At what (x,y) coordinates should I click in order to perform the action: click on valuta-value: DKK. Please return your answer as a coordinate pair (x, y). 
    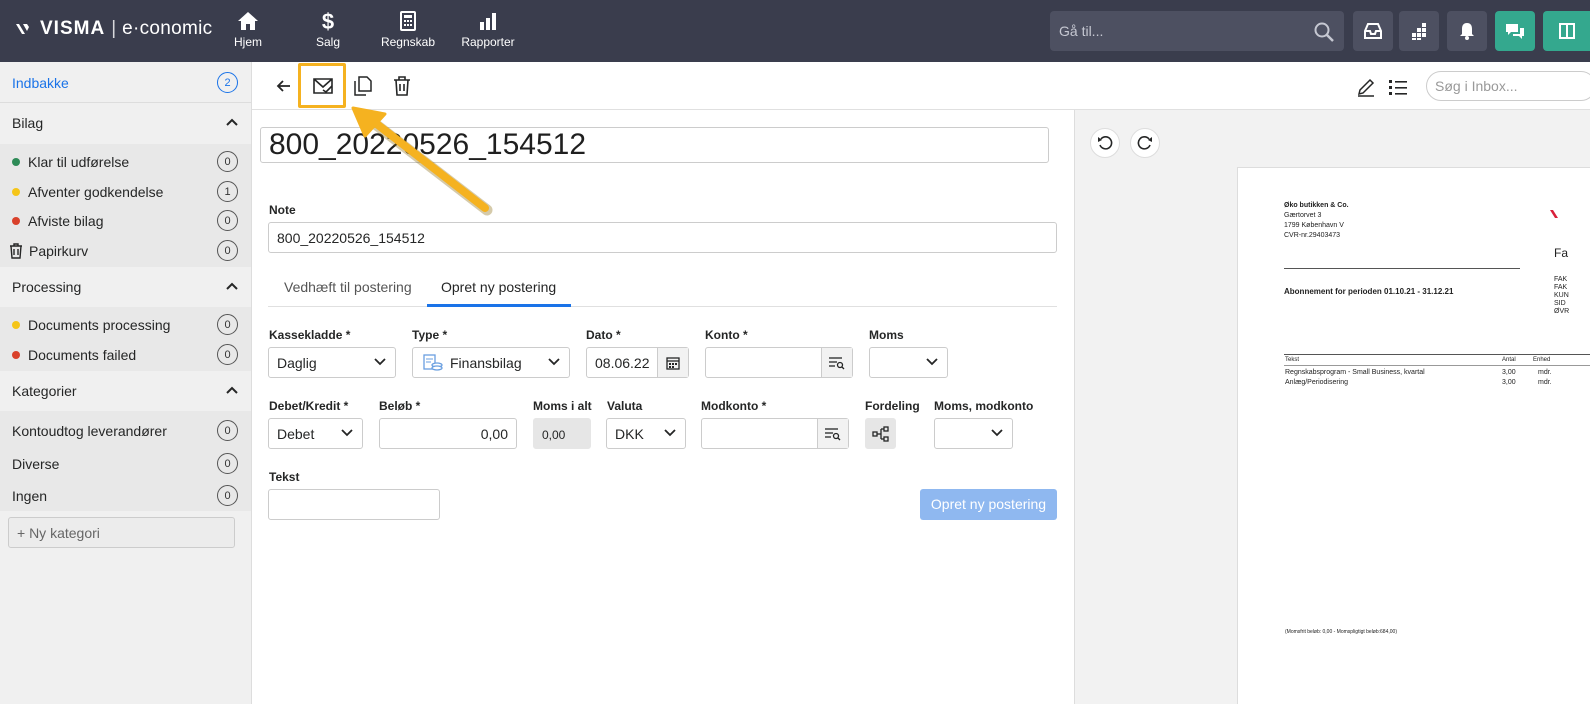
    Looking at the image, I should click on (629, 434).